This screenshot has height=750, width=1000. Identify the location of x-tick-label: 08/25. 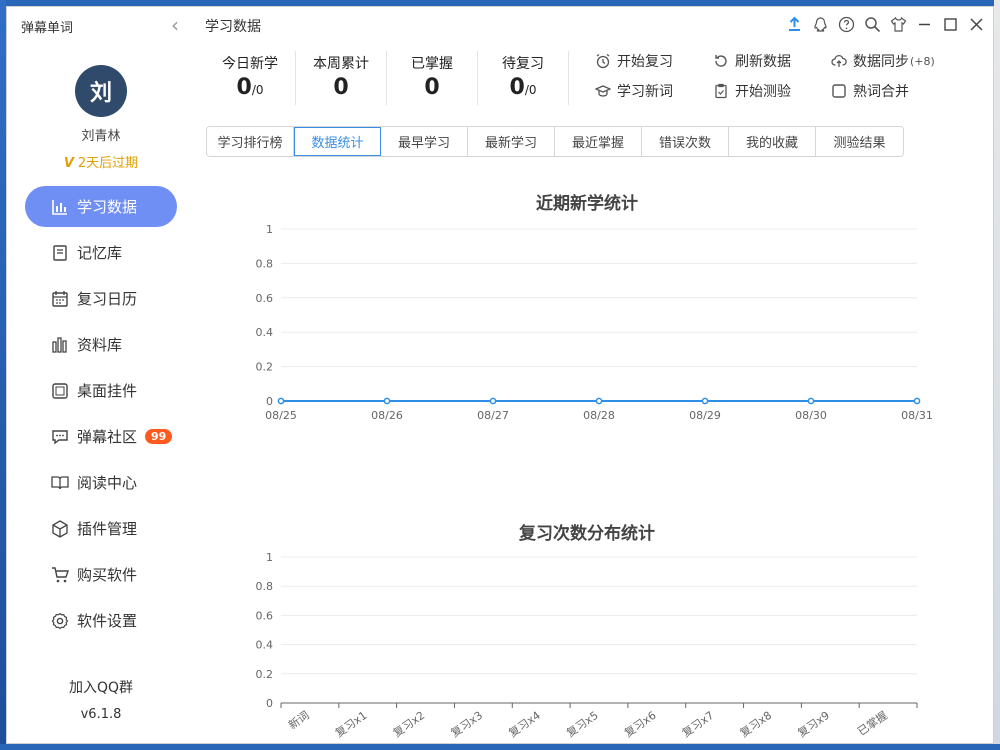
(281, 415).